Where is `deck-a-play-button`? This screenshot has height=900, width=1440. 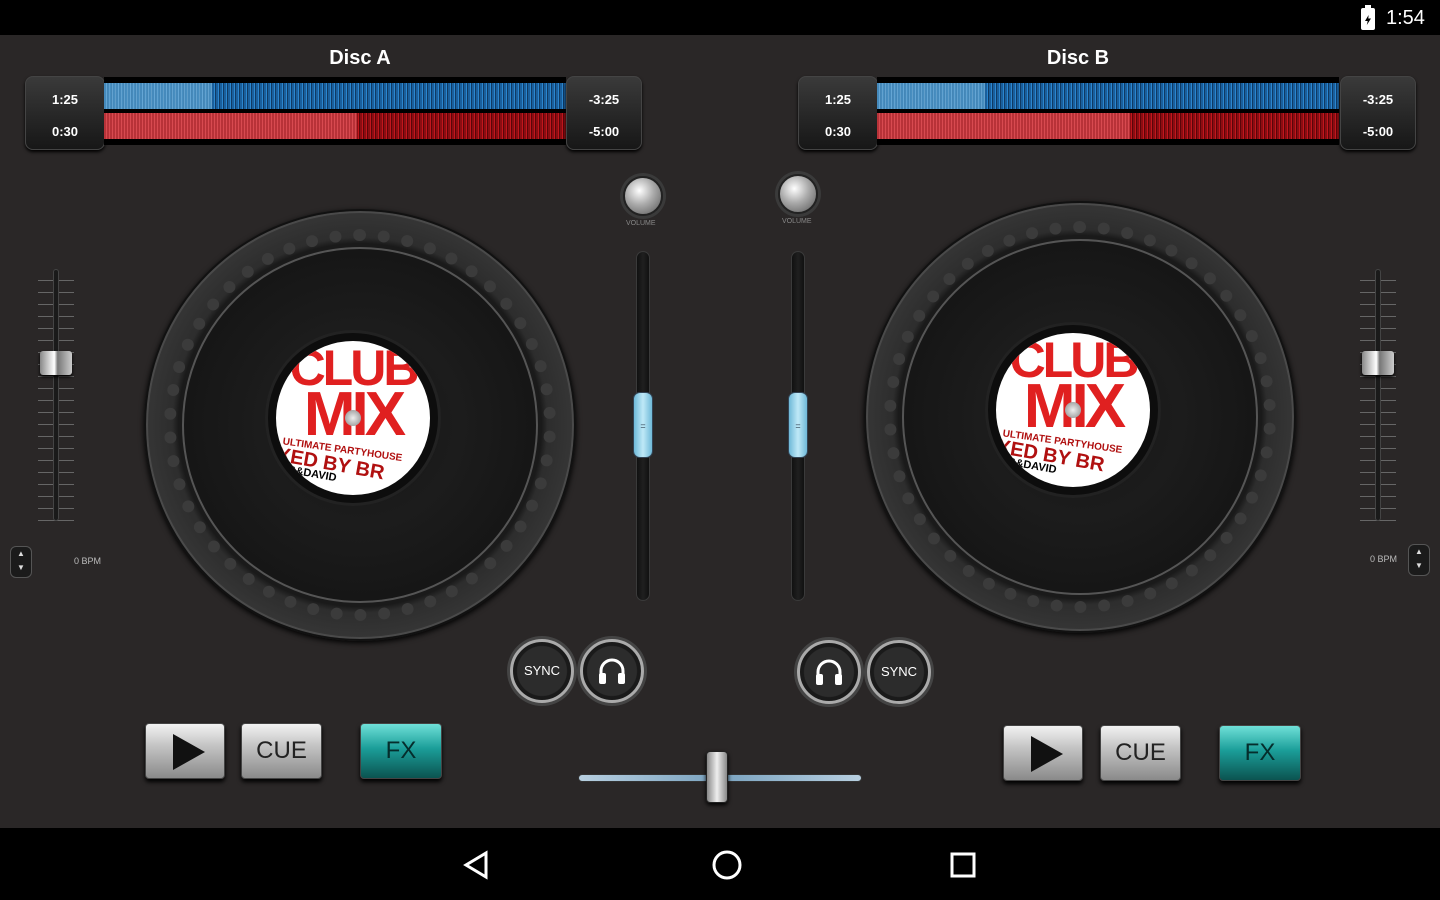
deck-a-play-button is located at coordinates (185, 751).